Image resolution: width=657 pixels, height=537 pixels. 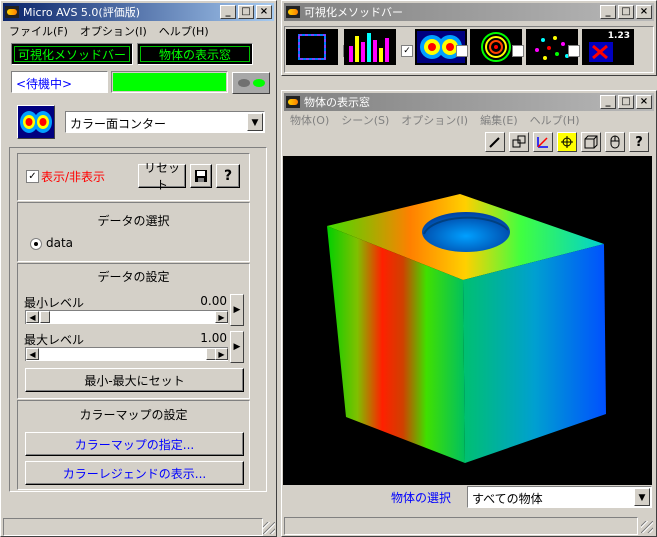 I want to click on axes-glyph-icon, so click(x=542, y=142).